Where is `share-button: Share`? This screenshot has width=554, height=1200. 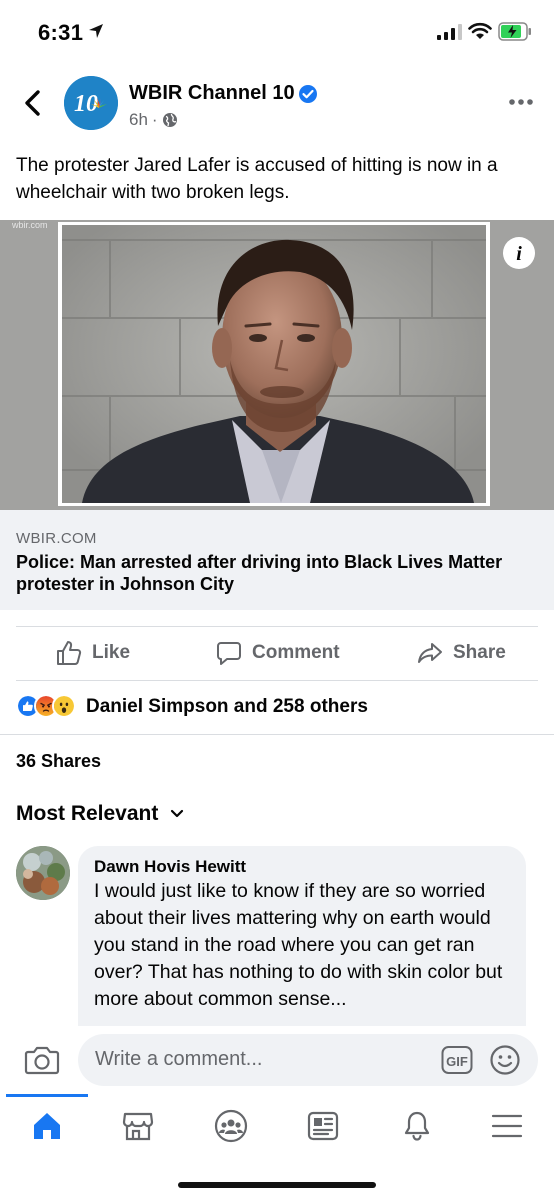 share-button: Share is located at coordinates (461, 653).